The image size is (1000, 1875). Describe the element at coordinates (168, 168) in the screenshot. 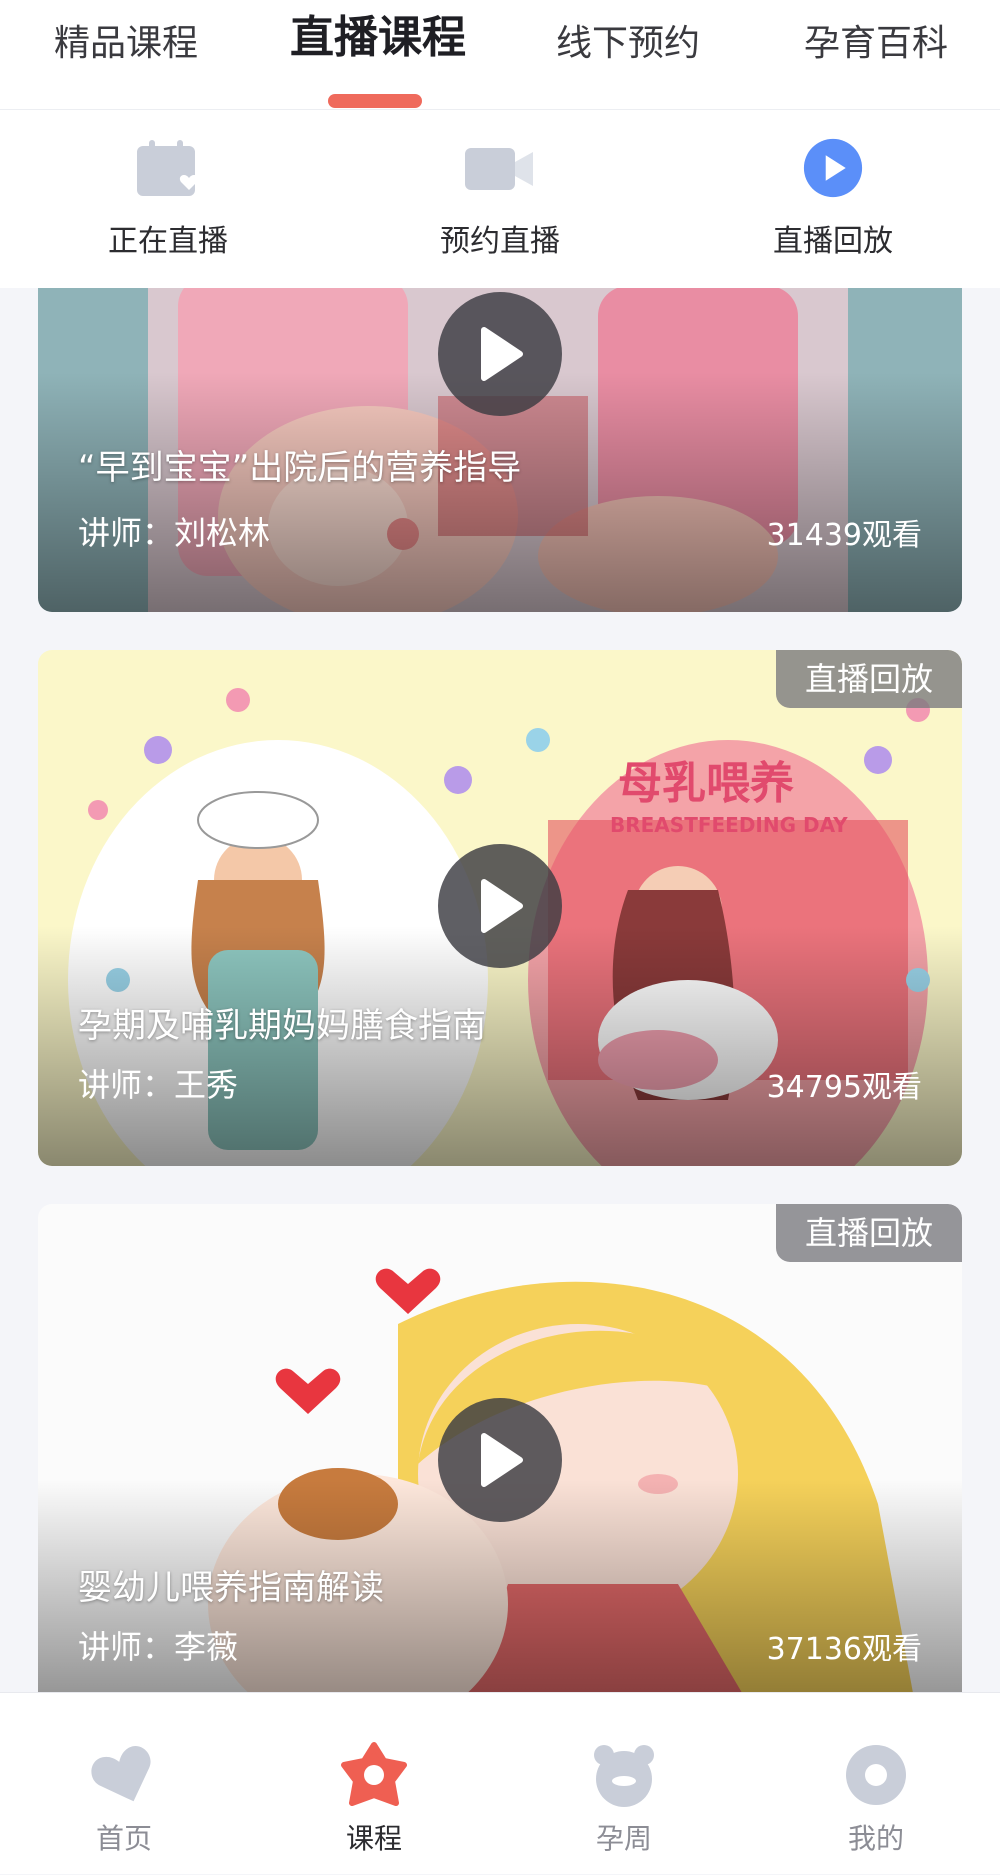

I see `calendar-icon` at that location.